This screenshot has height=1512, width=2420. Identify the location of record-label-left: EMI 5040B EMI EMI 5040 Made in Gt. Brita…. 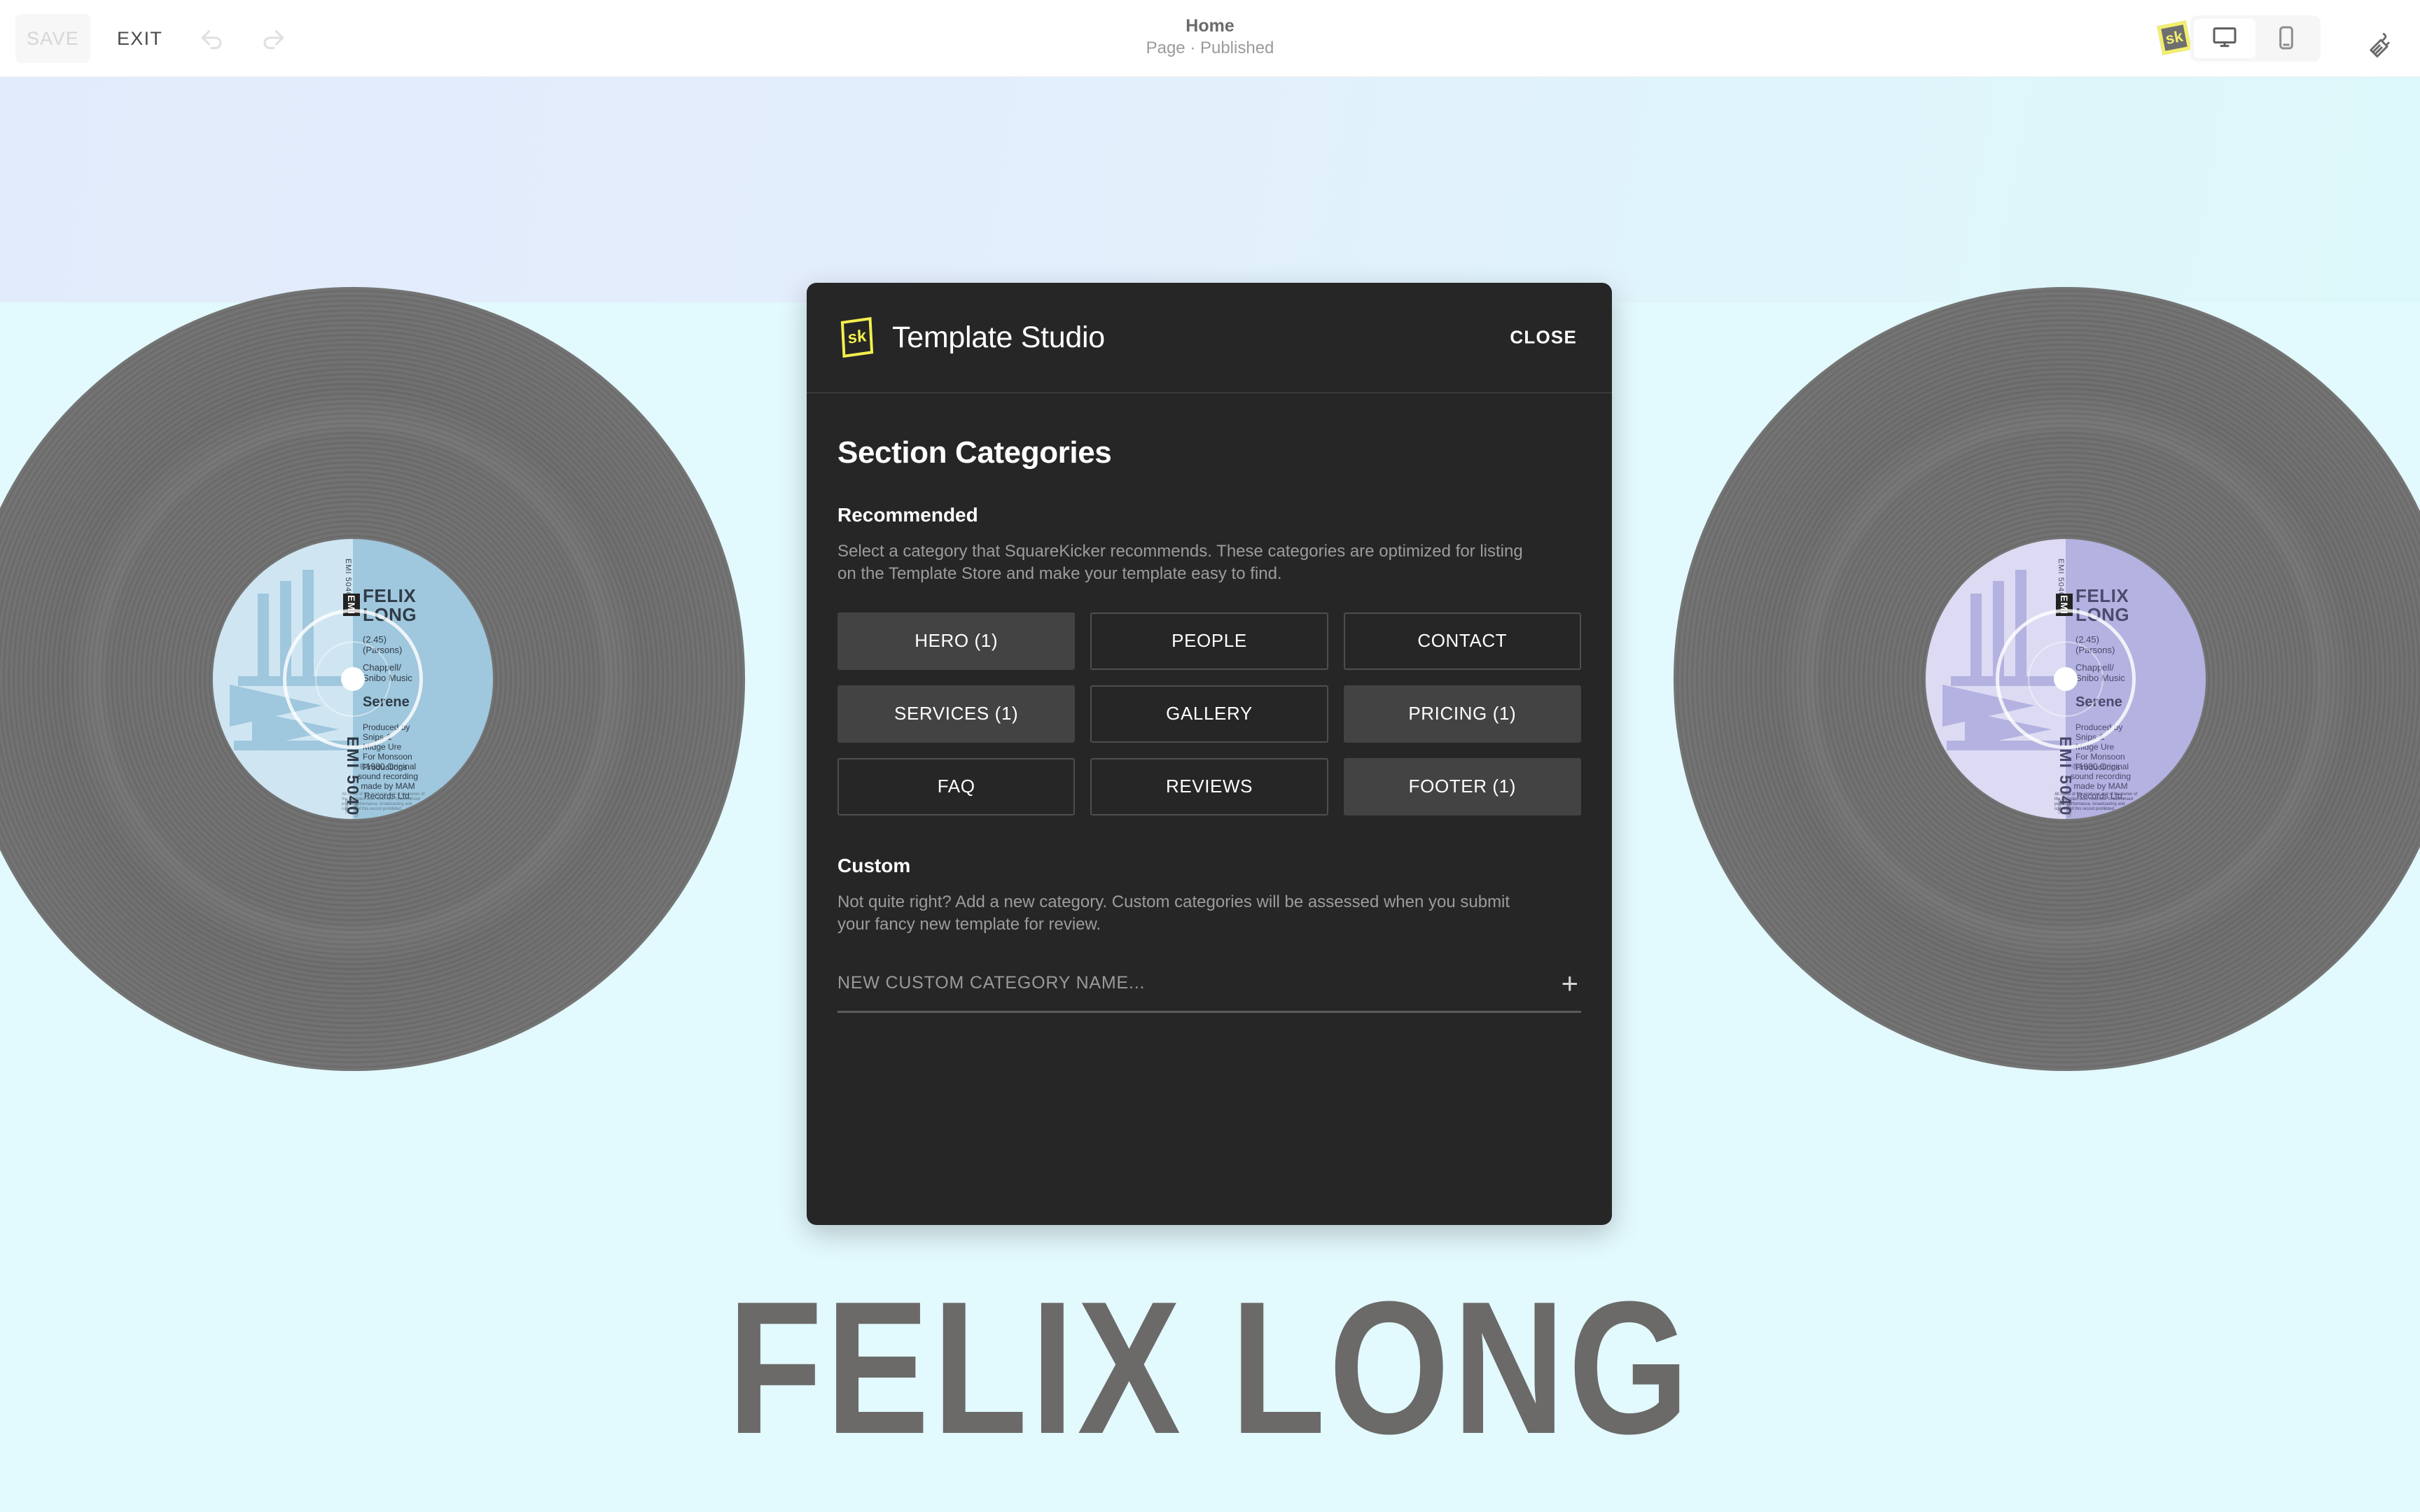
(353, 679).